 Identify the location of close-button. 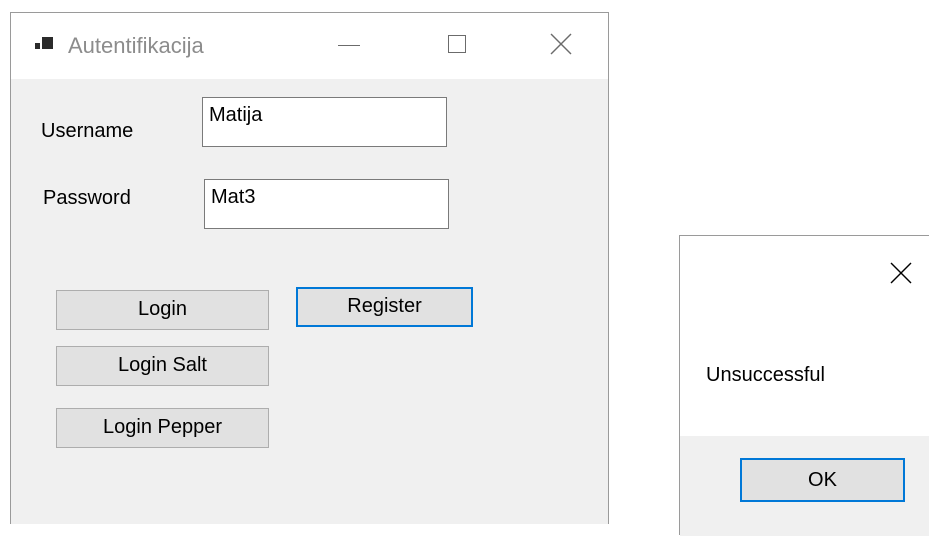
(563, 46).